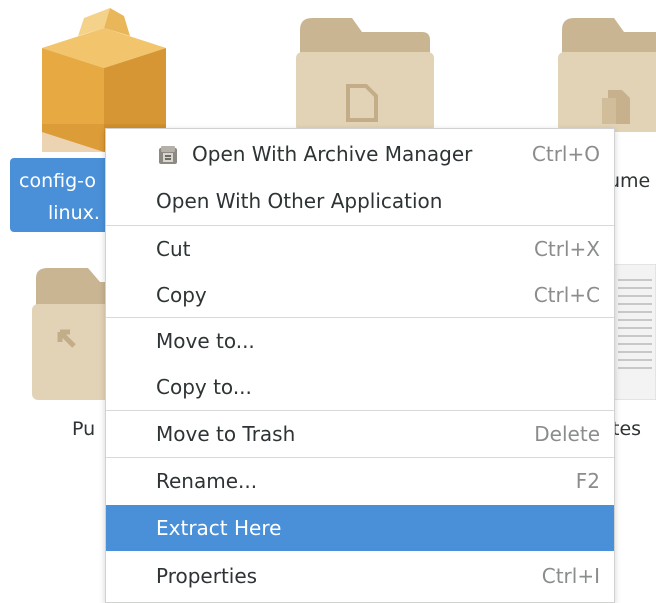 This screenshot has height=603, width=656. Describe the element at coordinates (168, 155) in the screenshot. I see `archive-manager-icon` at that location.